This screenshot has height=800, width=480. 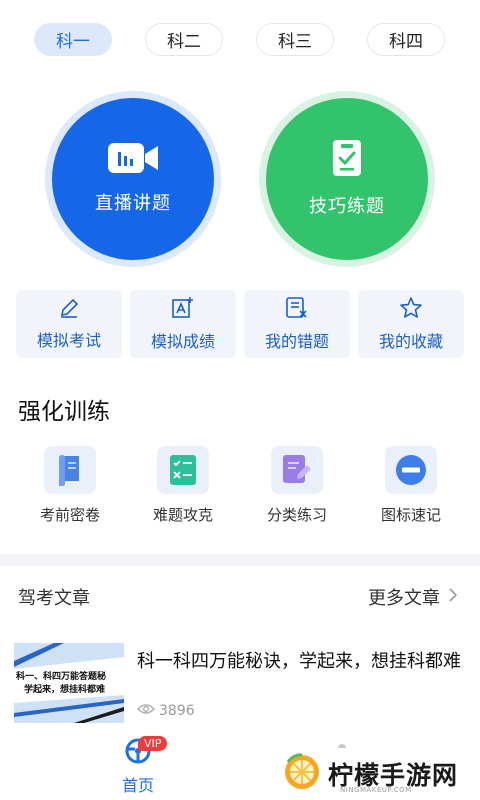 I want to click on skill-practice-label: 技巧练题, so click(x=347, y=206).